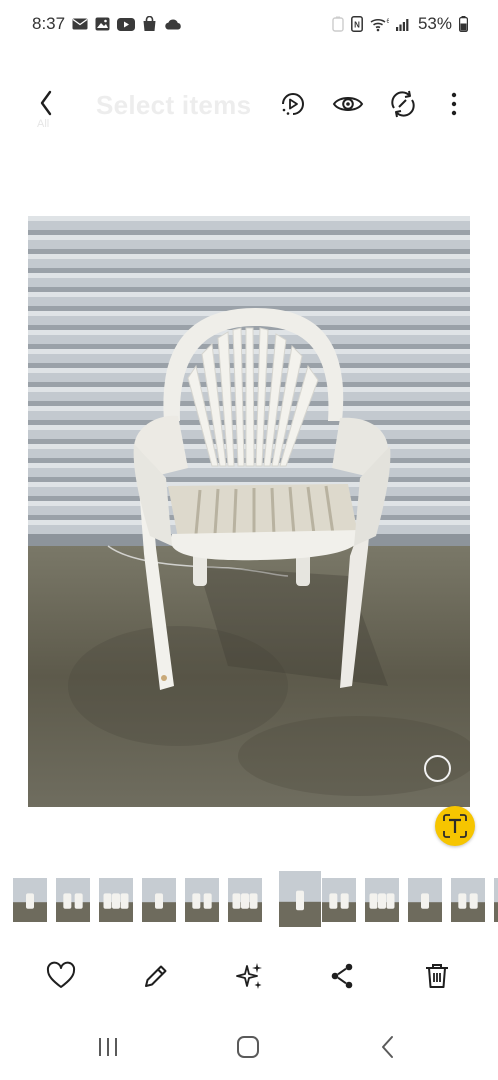  What do you see at coordinates (434, 23) in the screenshot?
I see `battery-percent: 53%` at bounding box center [434, 23].